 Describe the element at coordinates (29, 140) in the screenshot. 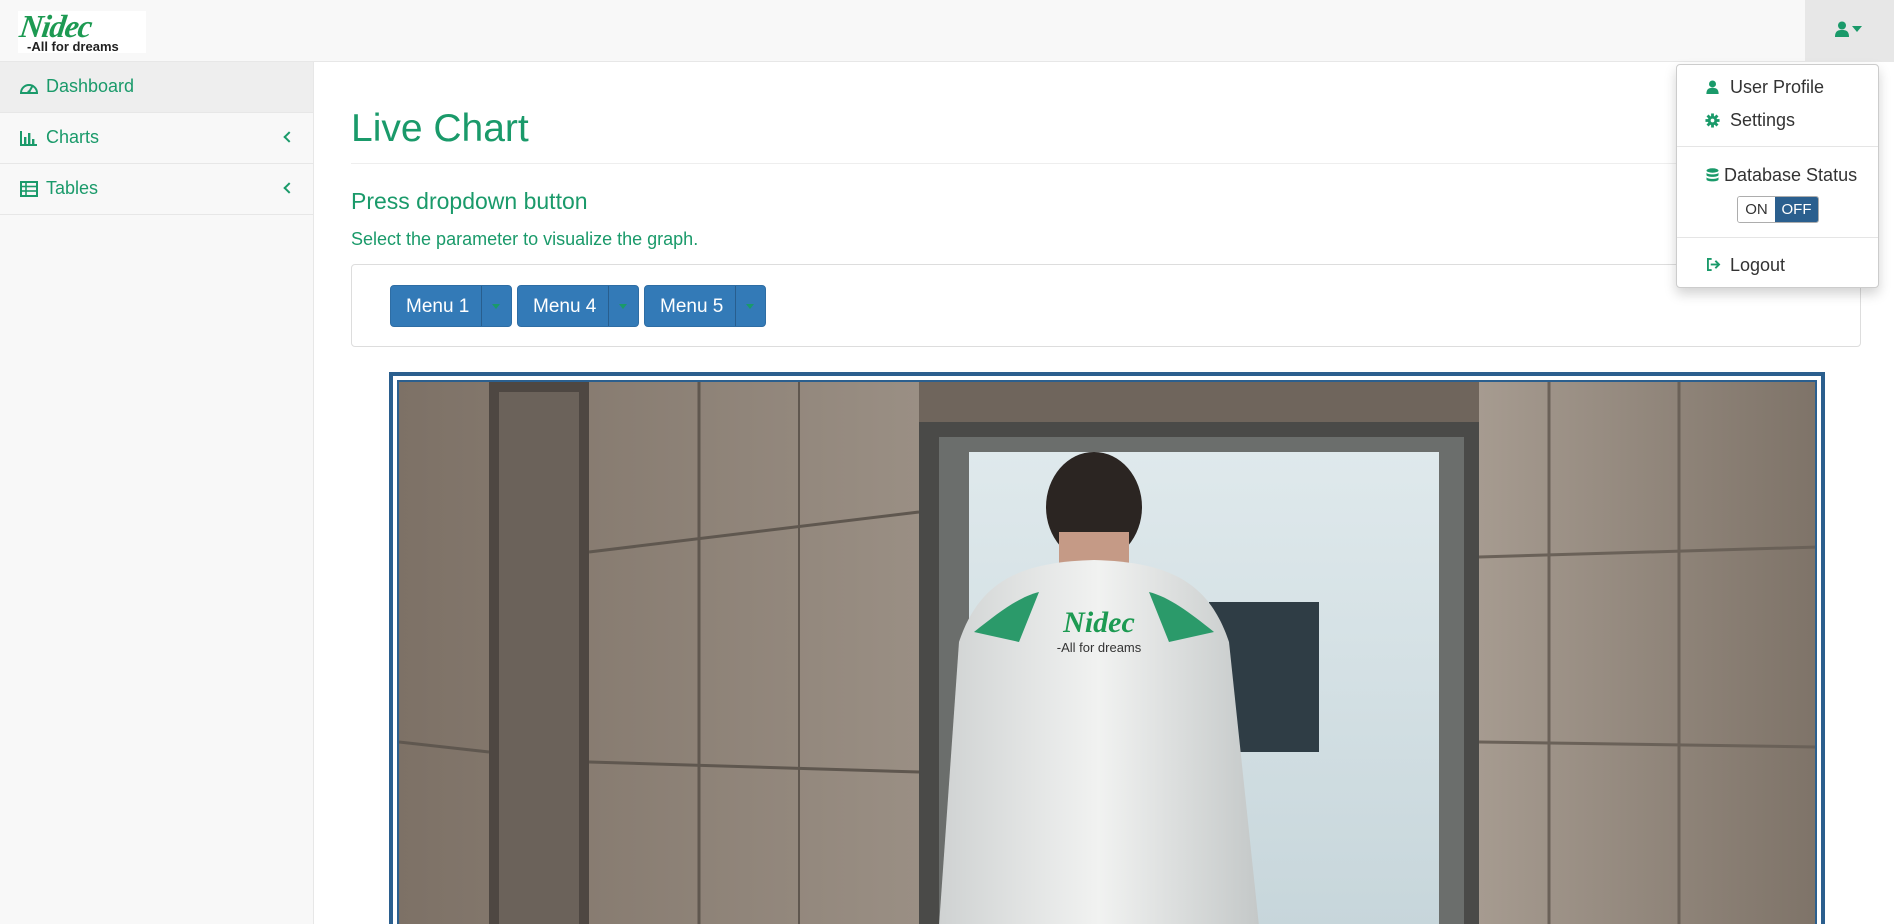

I see `bar-chart-icon` at that location.